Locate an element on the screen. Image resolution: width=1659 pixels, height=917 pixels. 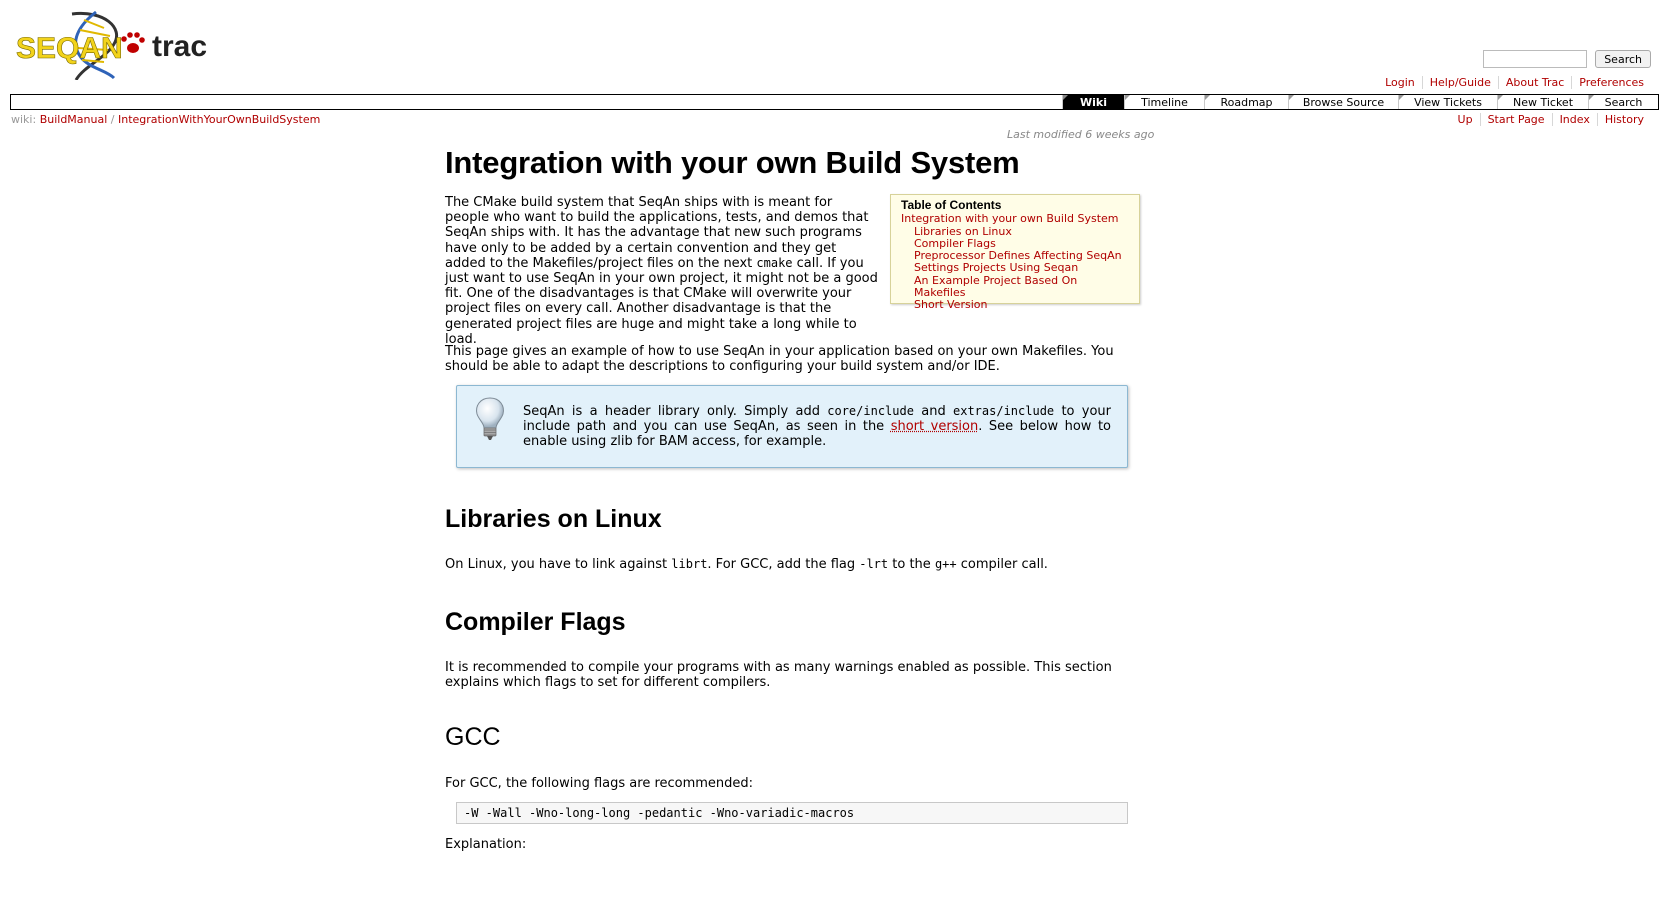
short-version-link: short version is located at coordinates (935, 426).